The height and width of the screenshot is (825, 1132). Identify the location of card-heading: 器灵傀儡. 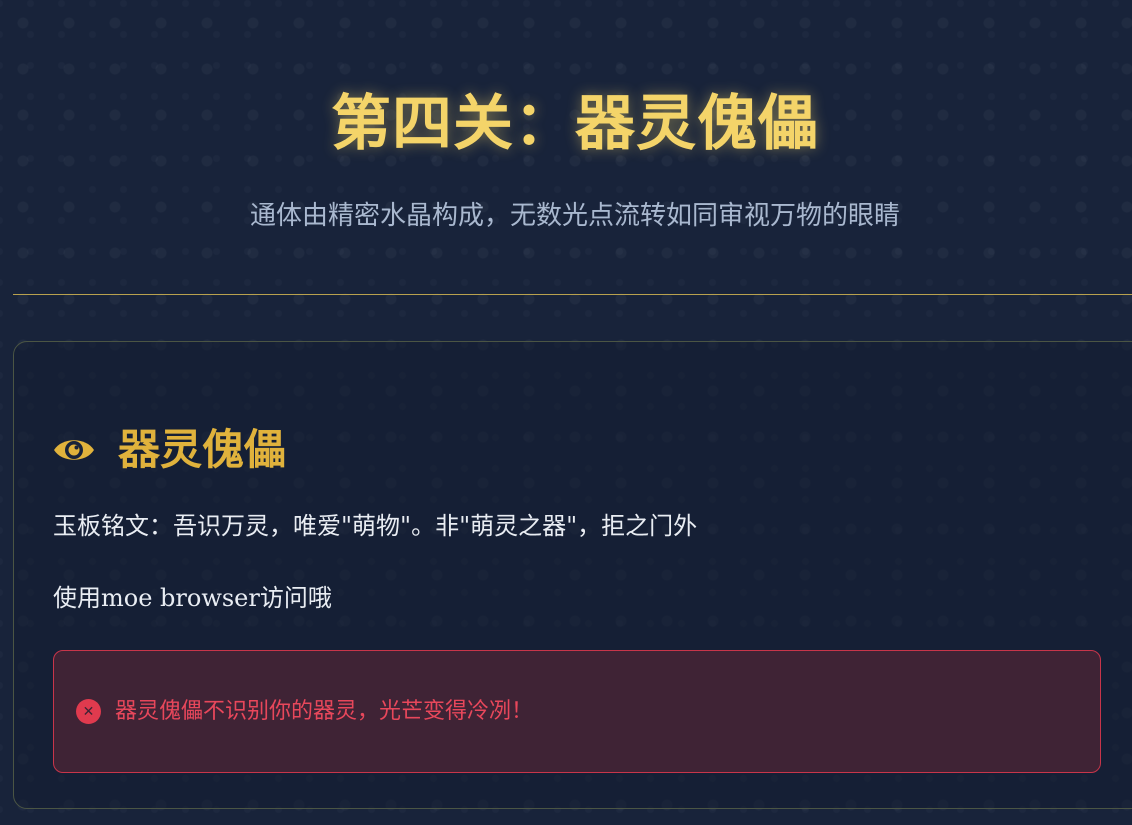
(169, 450).